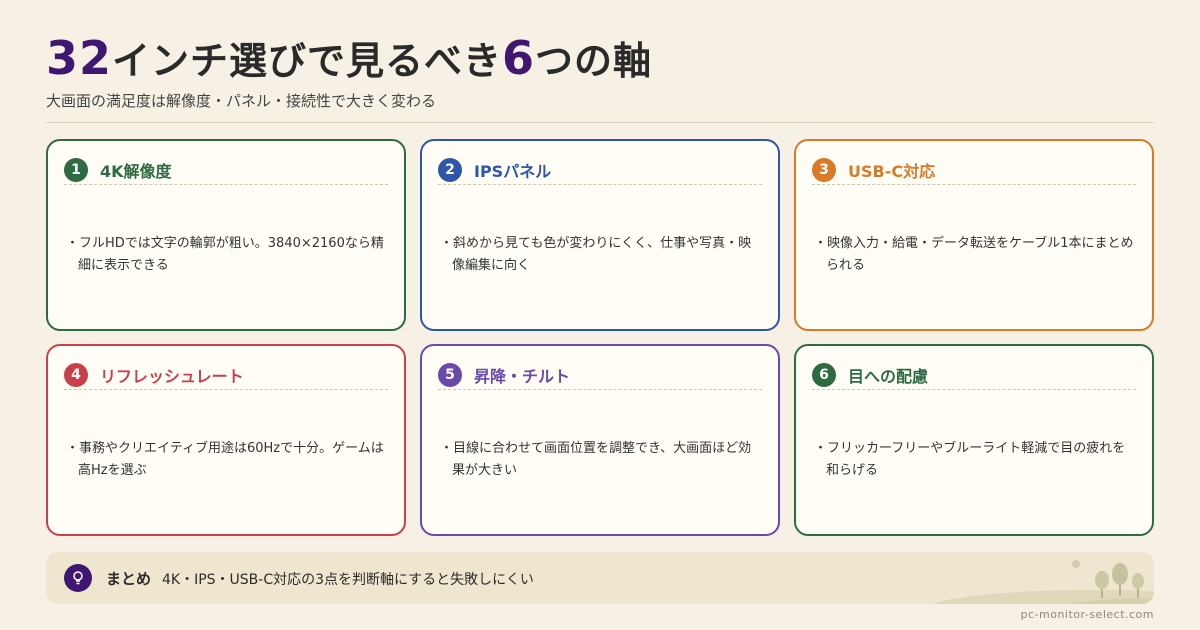  What do you see at coordinates (241, 101) in the screenshot?
I see `page-subtitle: 大画面の満足度は解像度・パネル・接続性で大きく変わる` at bounding box center [241, 101].